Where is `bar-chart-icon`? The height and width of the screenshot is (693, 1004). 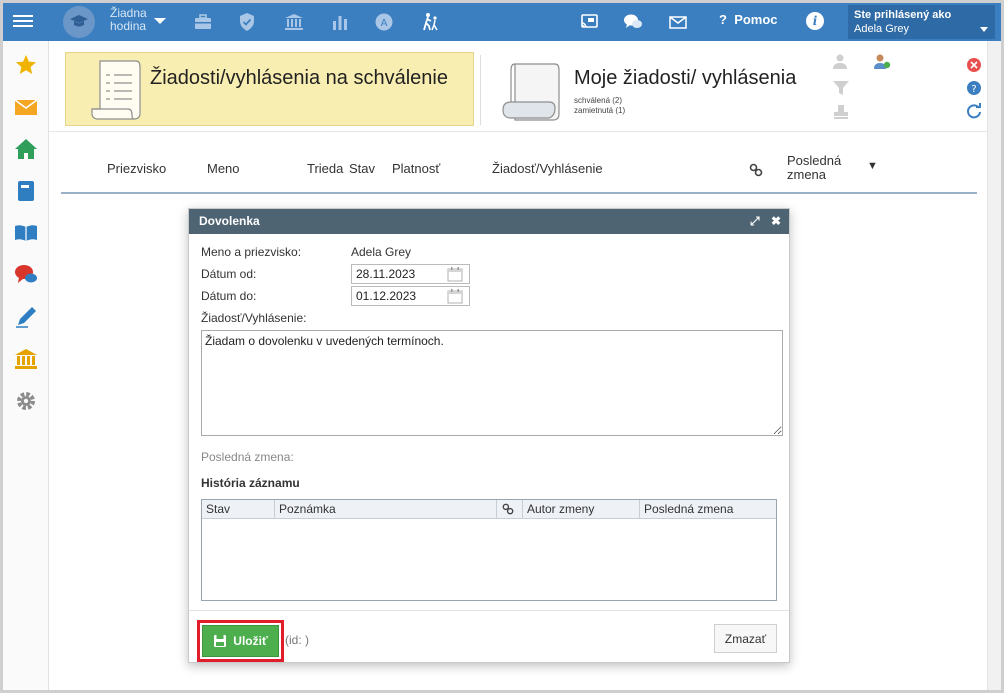
bar-chart-icon is located at coordinates (340, 22).